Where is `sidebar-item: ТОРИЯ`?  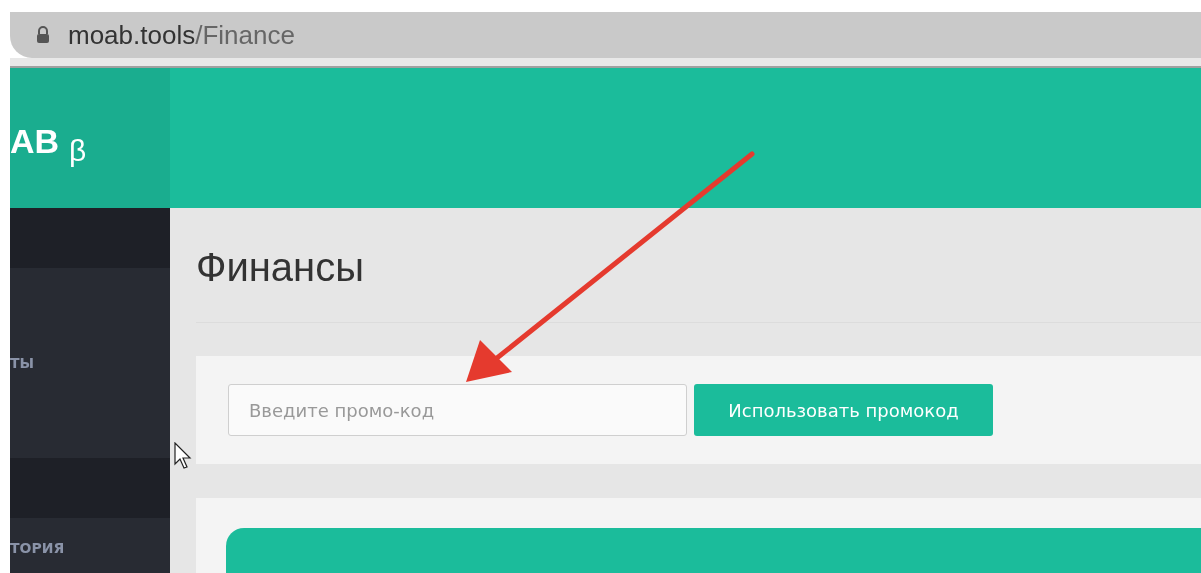
sidebar-item: ТОРИЯ is located at coordinates (37, 548).